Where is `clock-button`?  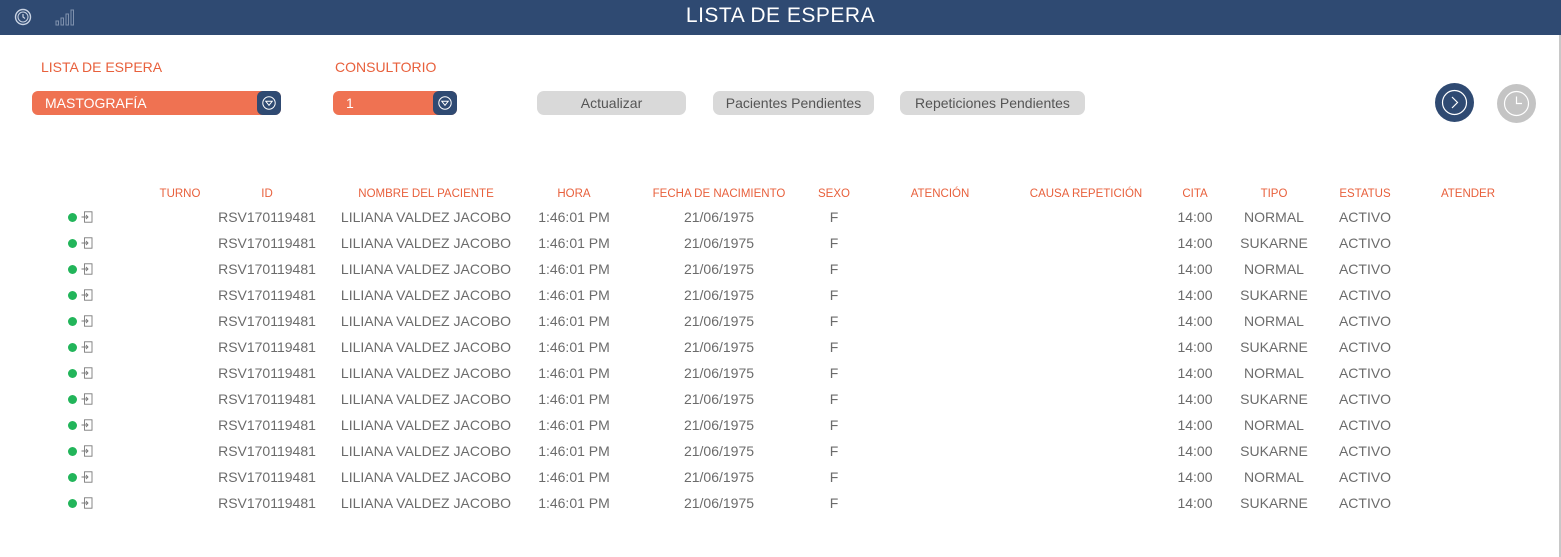
clock-button is located at coordinates (1516, 103).